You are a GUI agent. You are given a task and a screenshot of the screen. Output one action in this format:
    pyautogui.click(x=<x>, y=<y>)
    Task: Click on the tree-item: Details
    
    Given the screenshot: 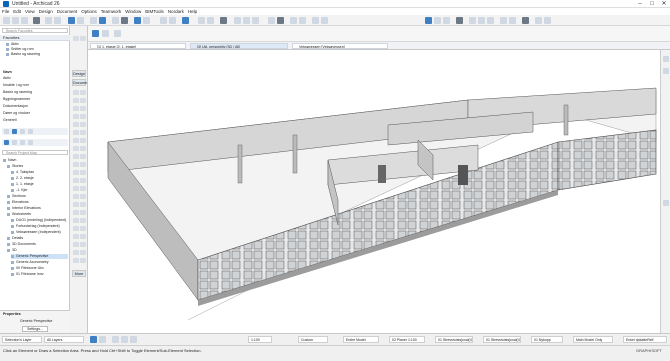 What is the action you would take?
    pyautogui.click(x=15, y=238)
    